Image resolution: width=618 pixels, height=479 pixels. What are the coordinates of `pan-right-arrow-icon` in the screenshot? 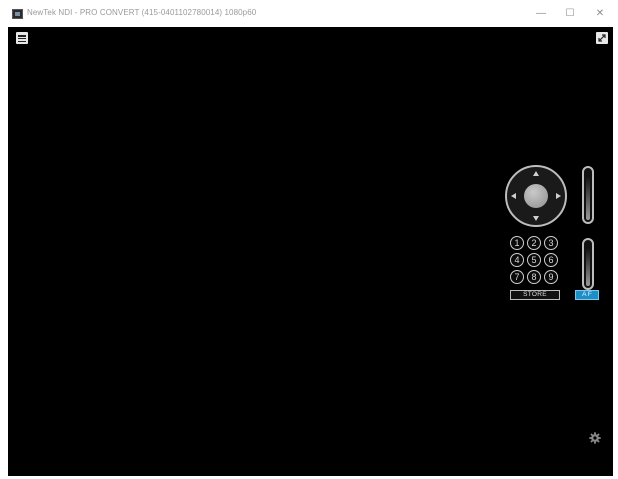 It's located at (558, 196).